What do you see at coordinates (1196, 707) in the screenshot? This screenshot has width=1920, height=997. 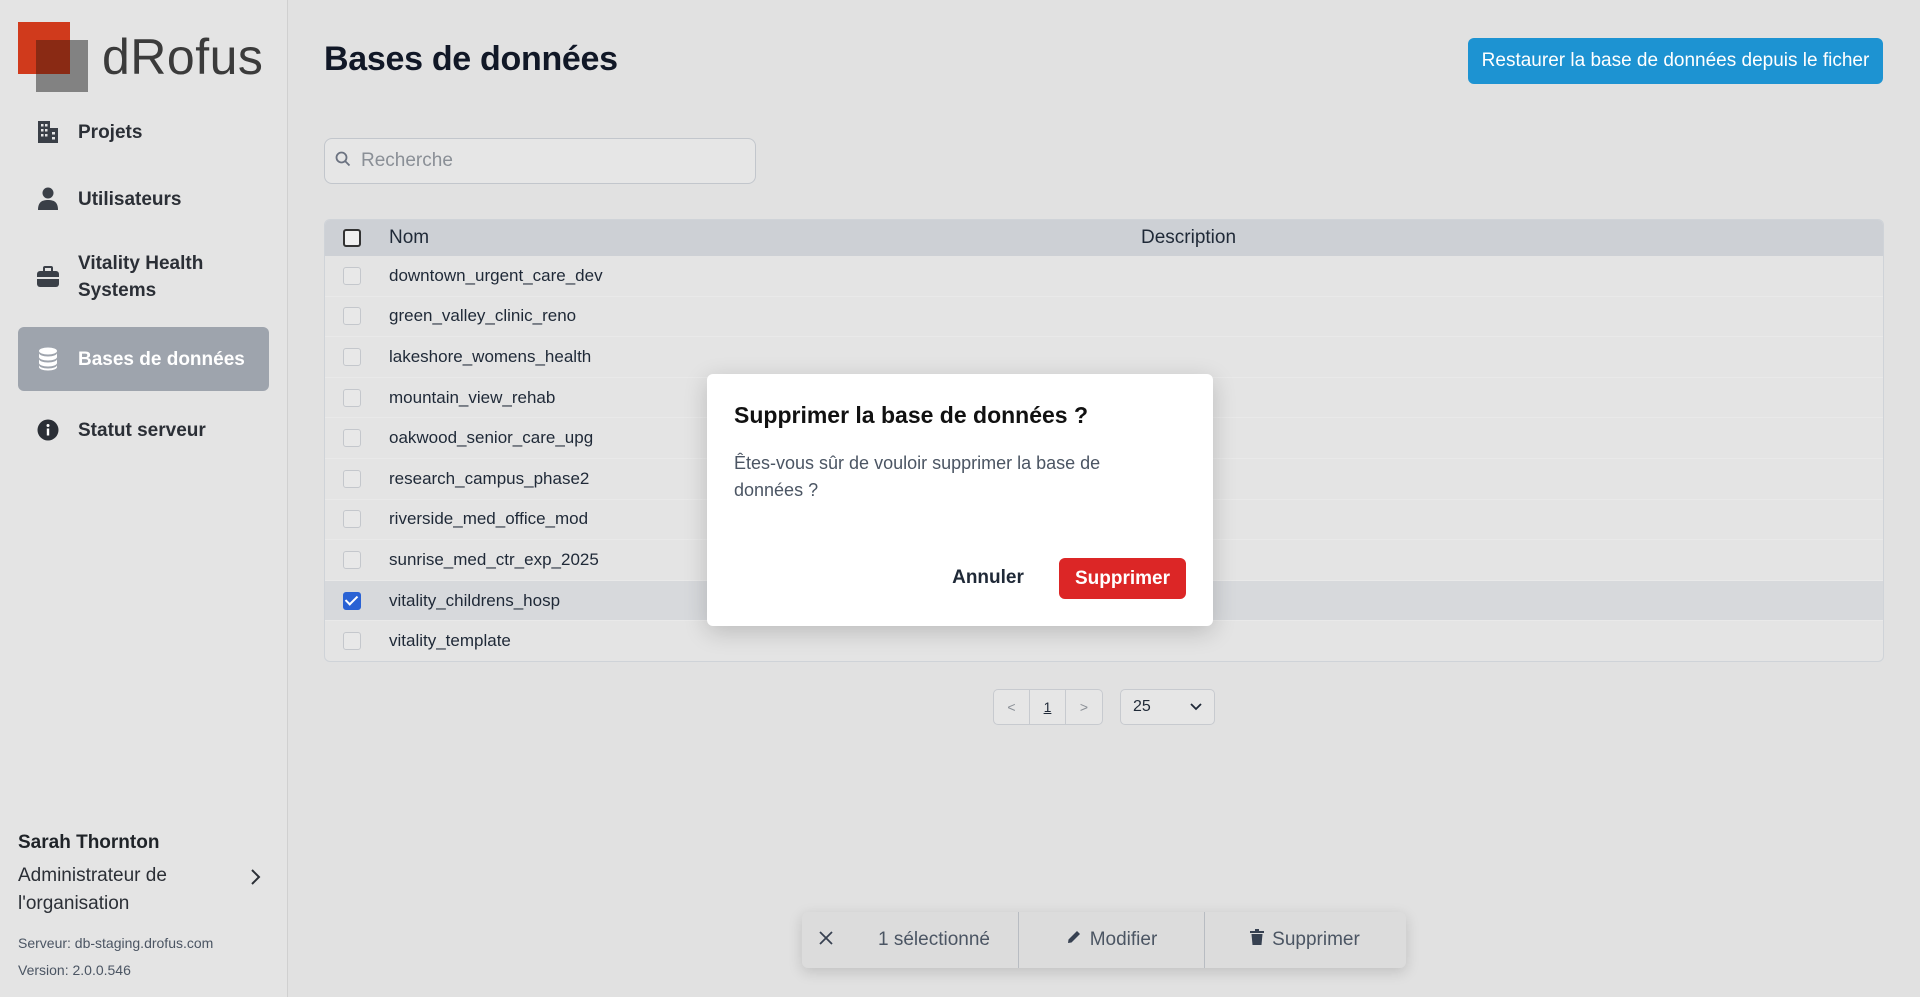 I see `chevron-down-icon` at bounding box center [1196, 707].